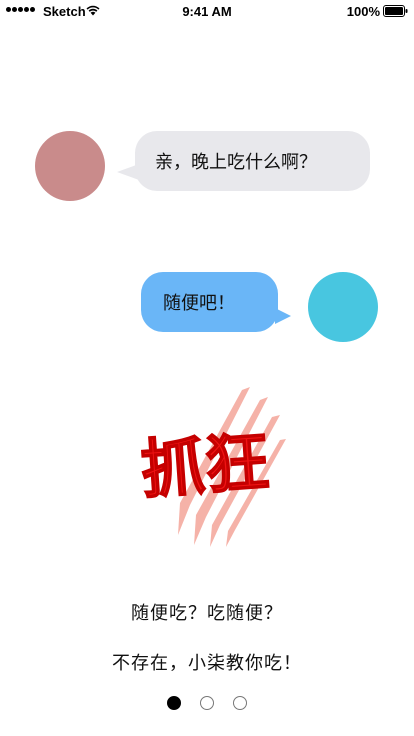  What do you see at coordinates (236, 162) in the screenshot?
I see `left-message-text: 亲，晚上吃什么啊？` at bounding box center [236, 162].